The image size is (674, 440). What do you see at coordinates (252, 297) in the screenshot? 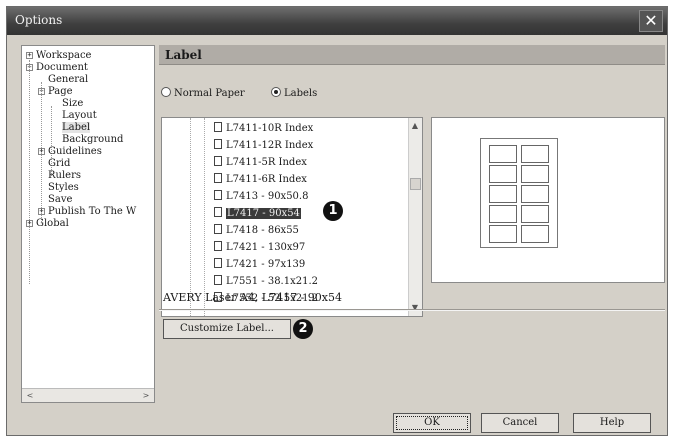
I see `selected-label-description: AVERY Laser A4, L7417 - 90x54` at bounding box center [252, 297].